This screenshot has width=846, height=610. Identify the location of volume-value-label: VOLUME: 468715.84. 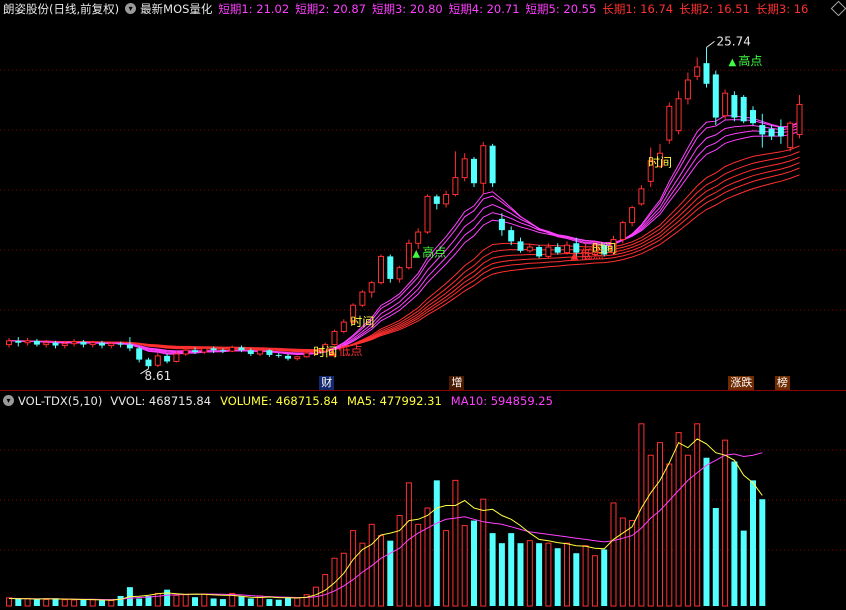
(279, 401).